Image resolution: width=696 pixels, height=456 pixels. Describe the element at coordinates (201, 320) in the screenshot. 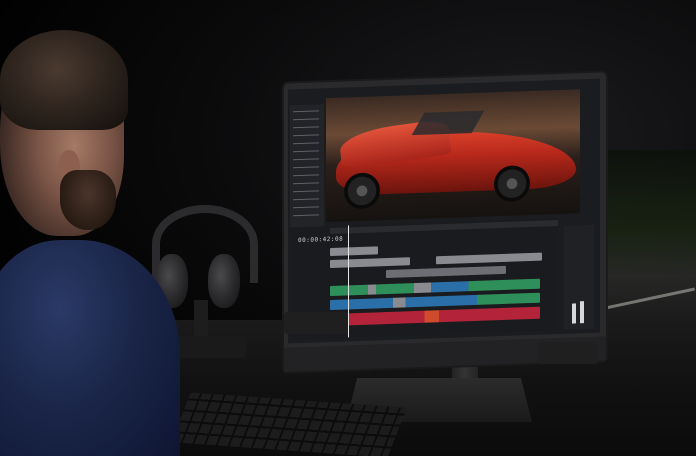

I see `headphones-stand` at that location.